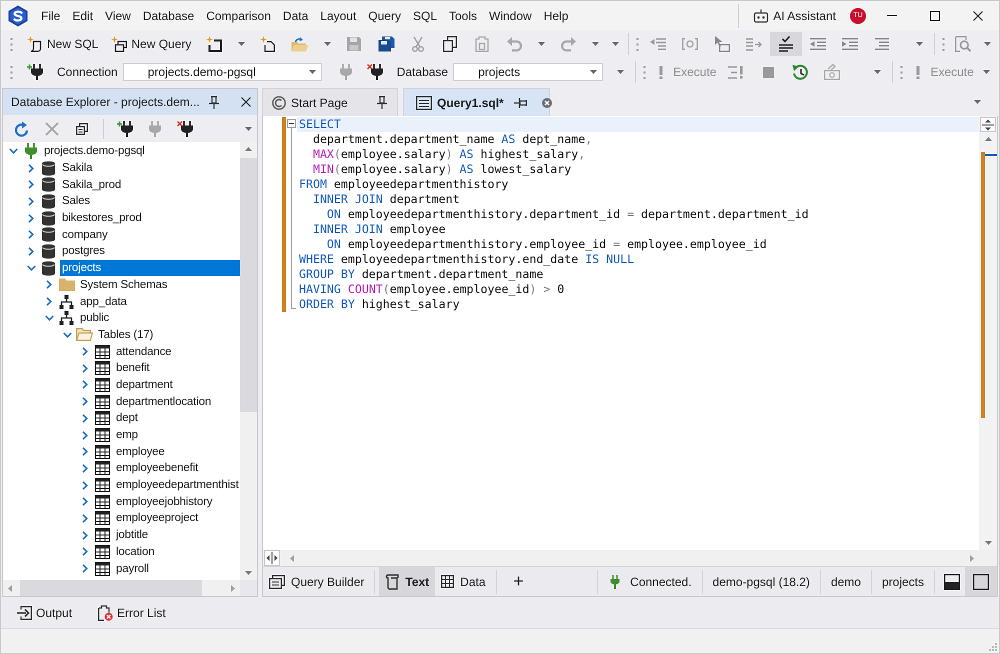  What do you see at coordinates (132, 568) in the screenshot?
I see `tree-item: payroll` at bounding box center [132, 568].